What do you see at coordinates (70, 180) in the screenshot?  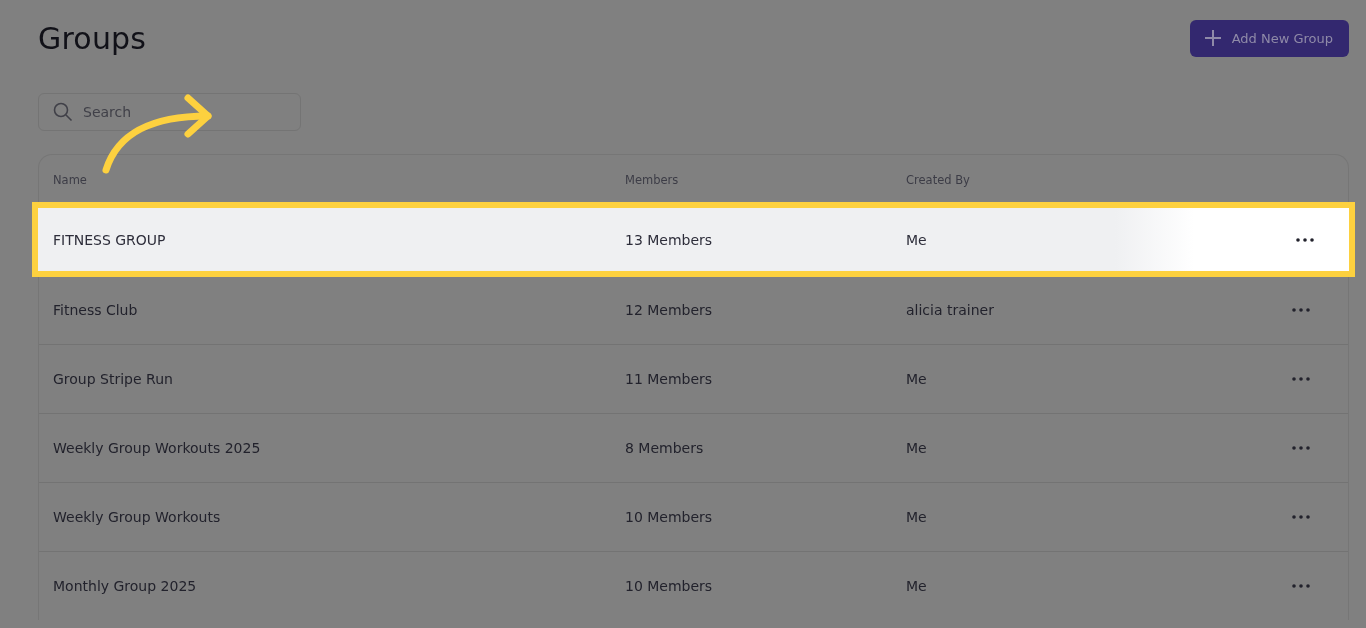 I see `column-header: Name` at bounding box center [70, 180].